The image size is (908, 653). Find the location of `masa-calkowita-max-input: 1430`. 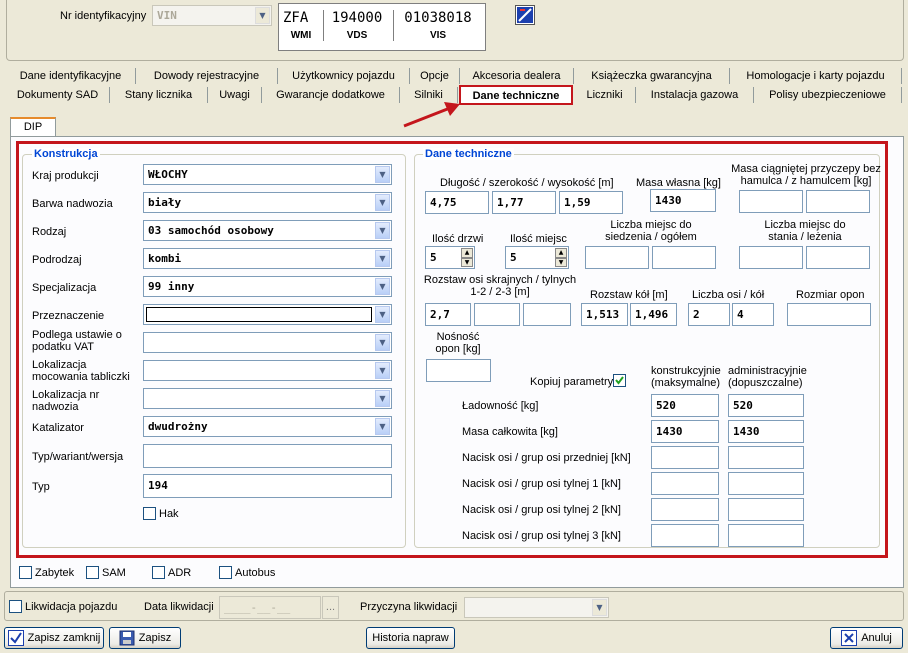

masa-calkowita-max-input: 1430 is located at coordinates (685, 431).